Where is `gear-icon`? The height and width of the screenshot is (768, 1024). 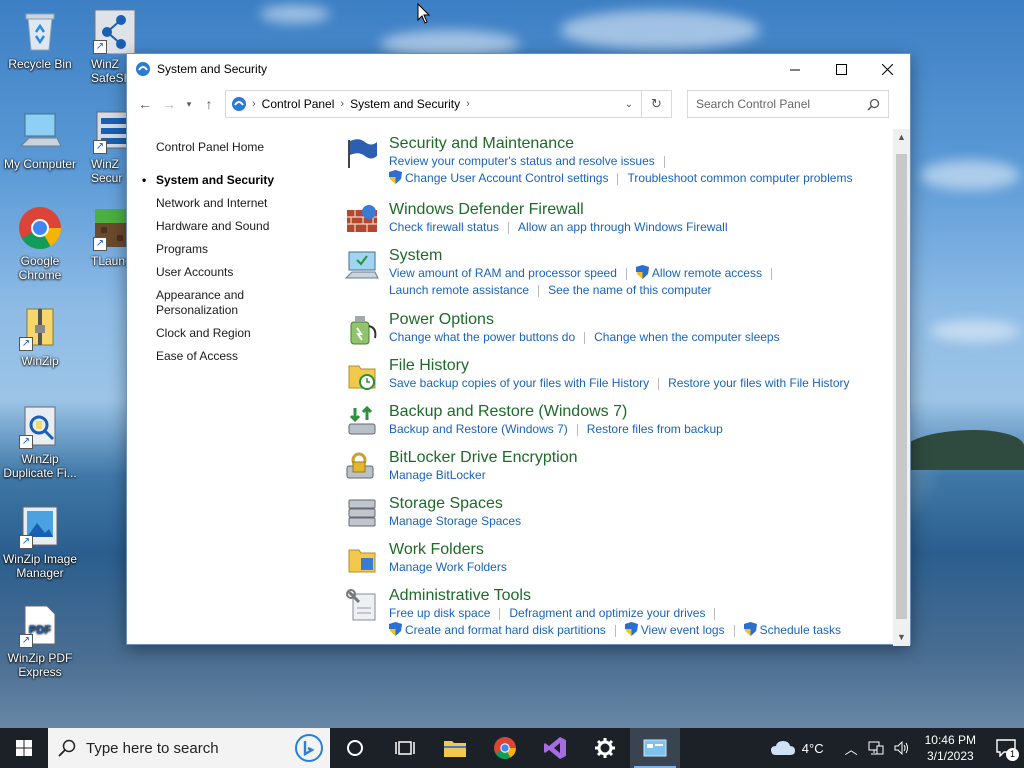 gear-icon is located at coordinates (605, 748).